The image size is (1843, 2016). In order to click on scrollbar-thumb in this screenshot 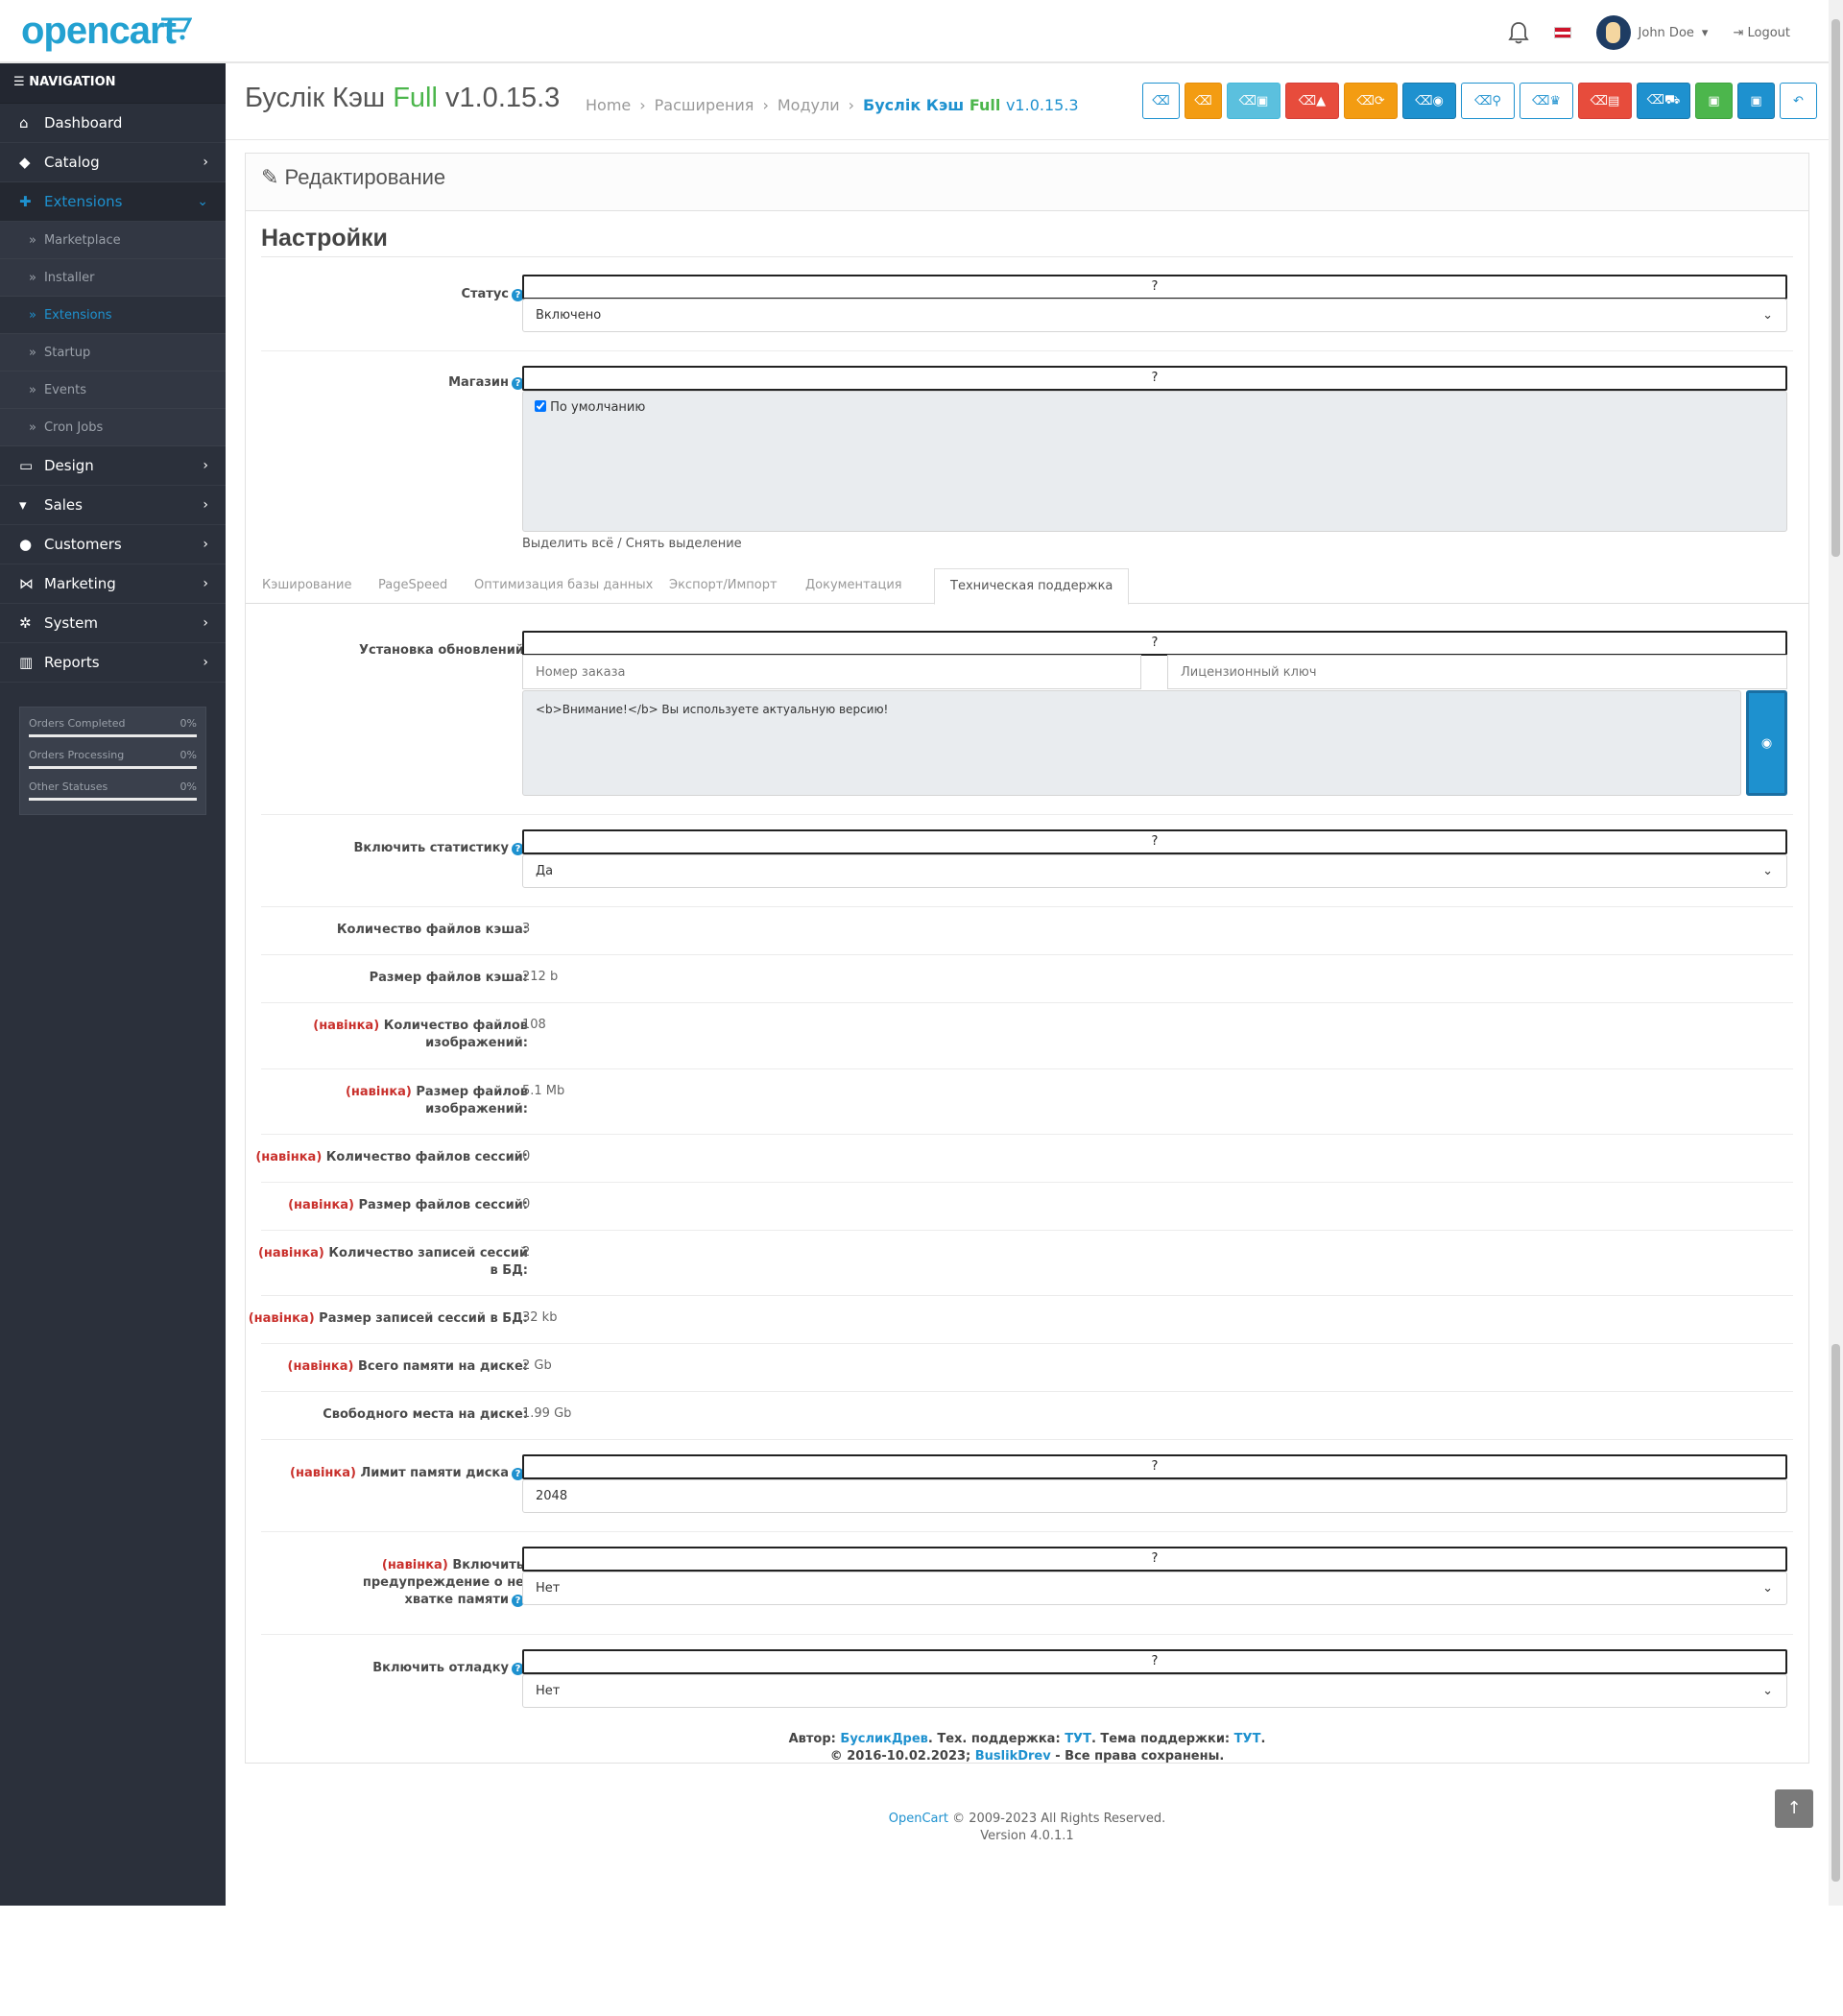, I will do `click(1835, 1613)`.